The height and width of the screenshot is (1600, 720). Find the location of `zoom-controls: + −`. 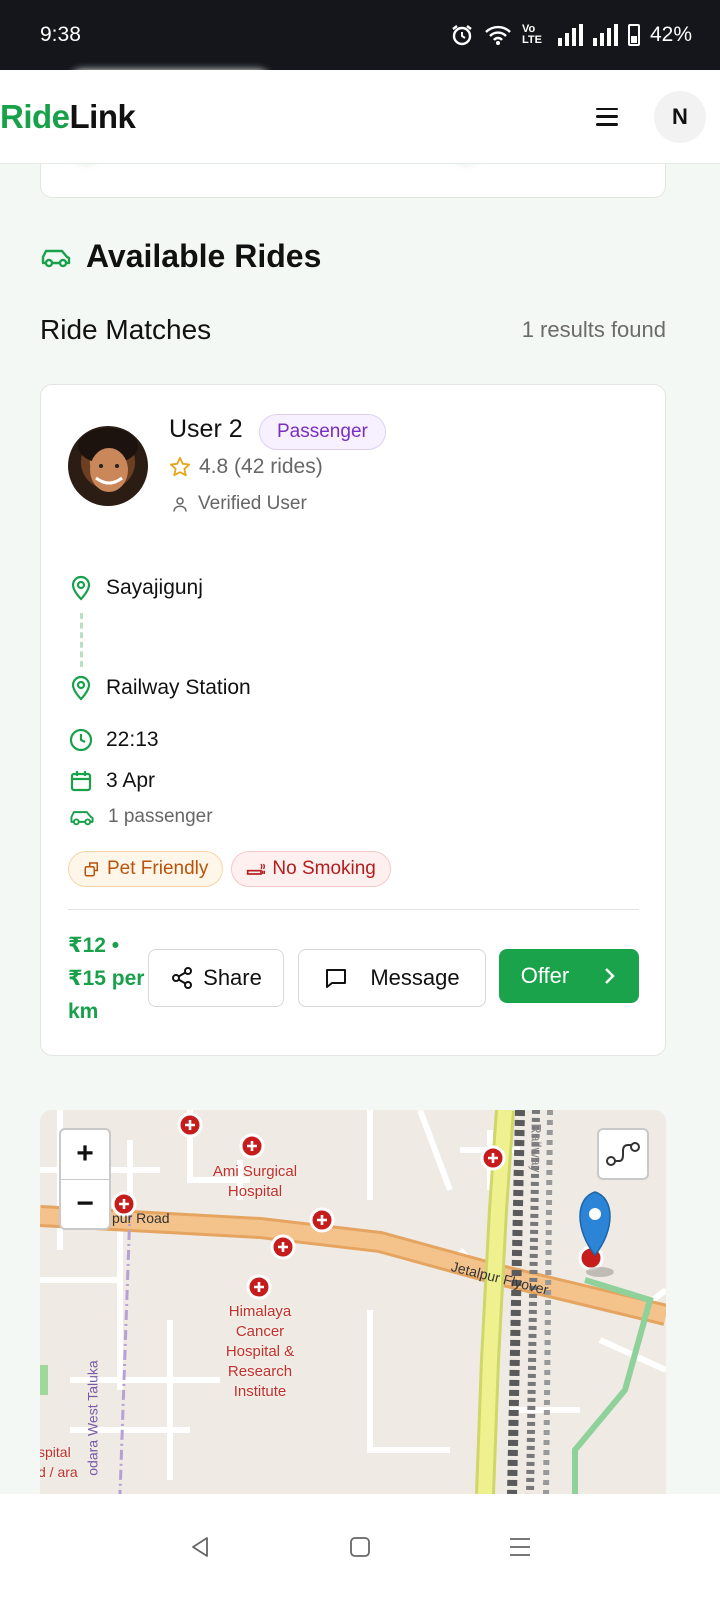

zoom-controls: + − is located at coordinates (85, 1179).